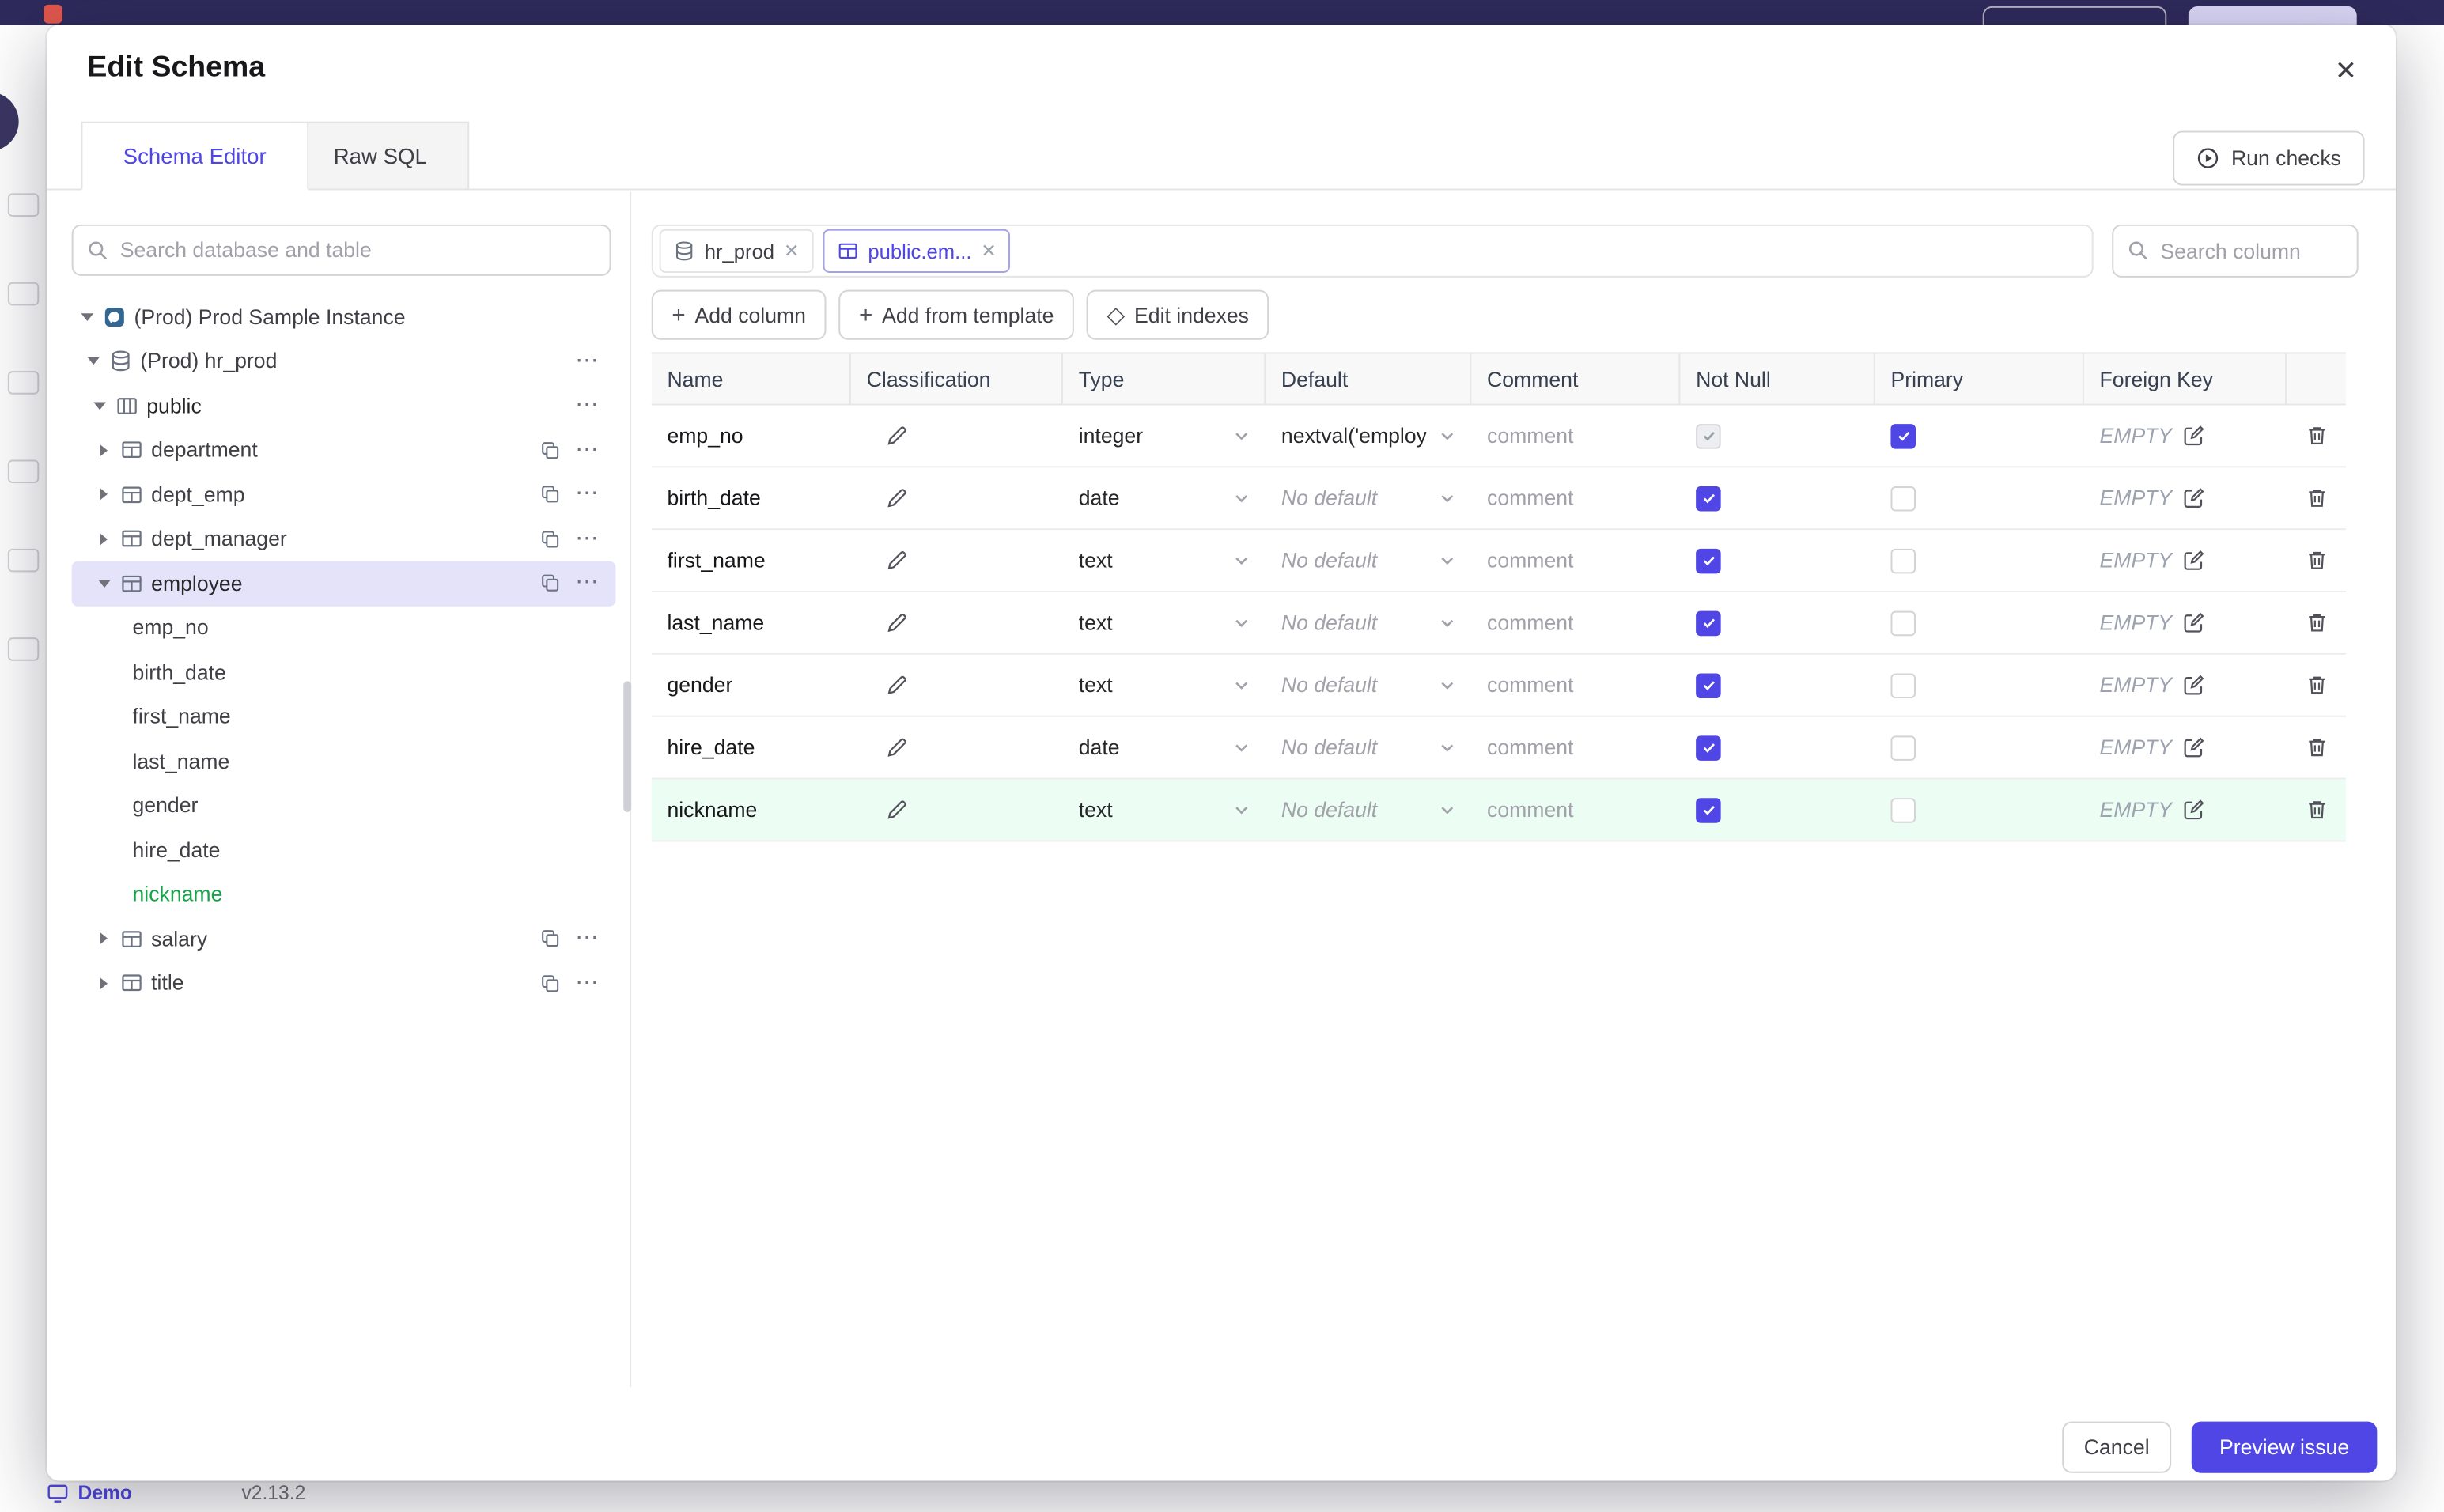 This screenshot has height=1512, width=2444. Describe the element at coordinates (343, 583) in the screenshot. I see `tree-item-employee: employee ⋯` at that location.